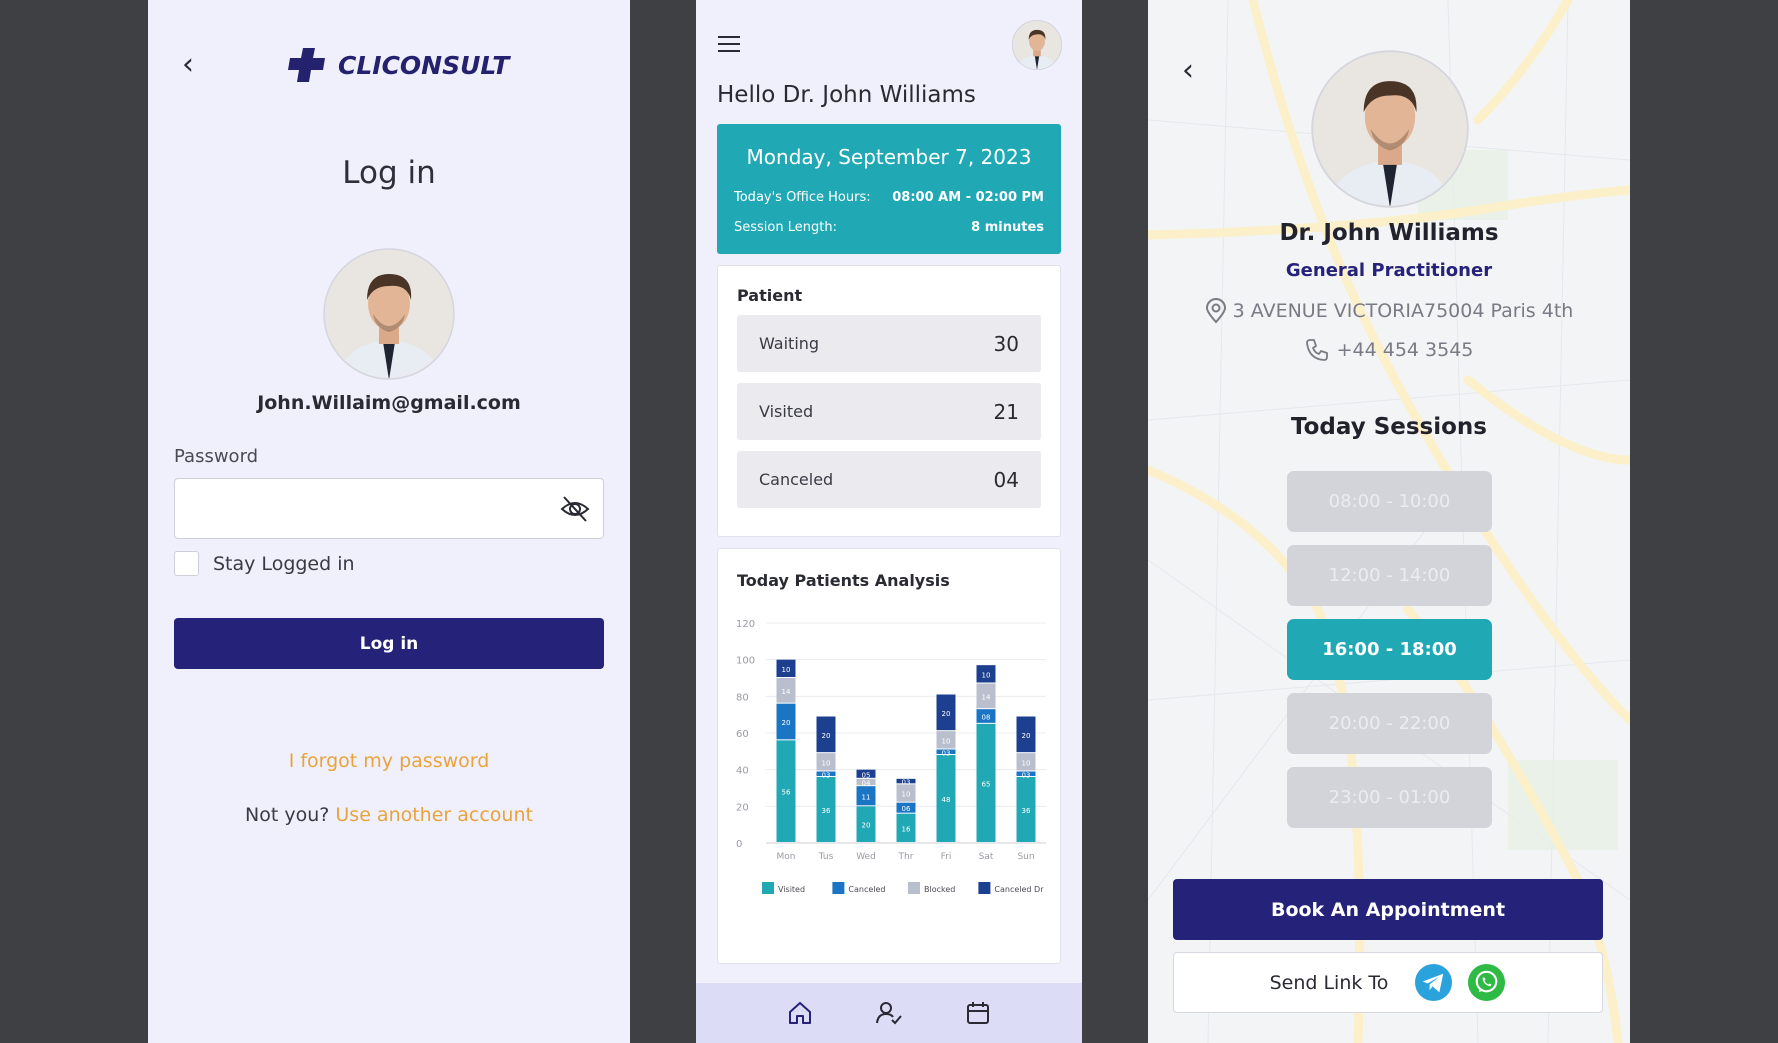 This screenshot has width=1778, height=1043. I want to click on bar-data-label: 05, so click(866, 775).